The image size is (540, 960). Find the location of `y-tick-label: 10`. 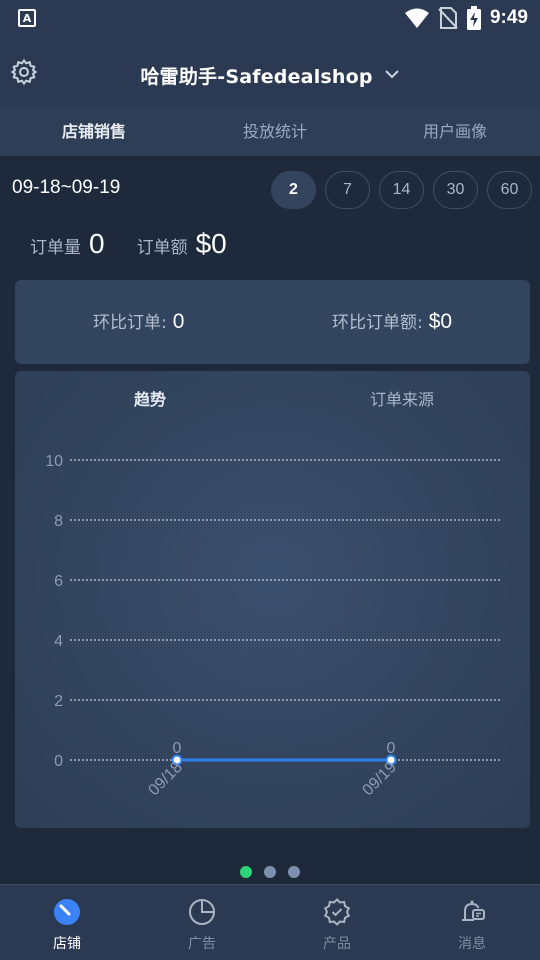

y-tick-label: 10 is located at coordinates (54, 461).